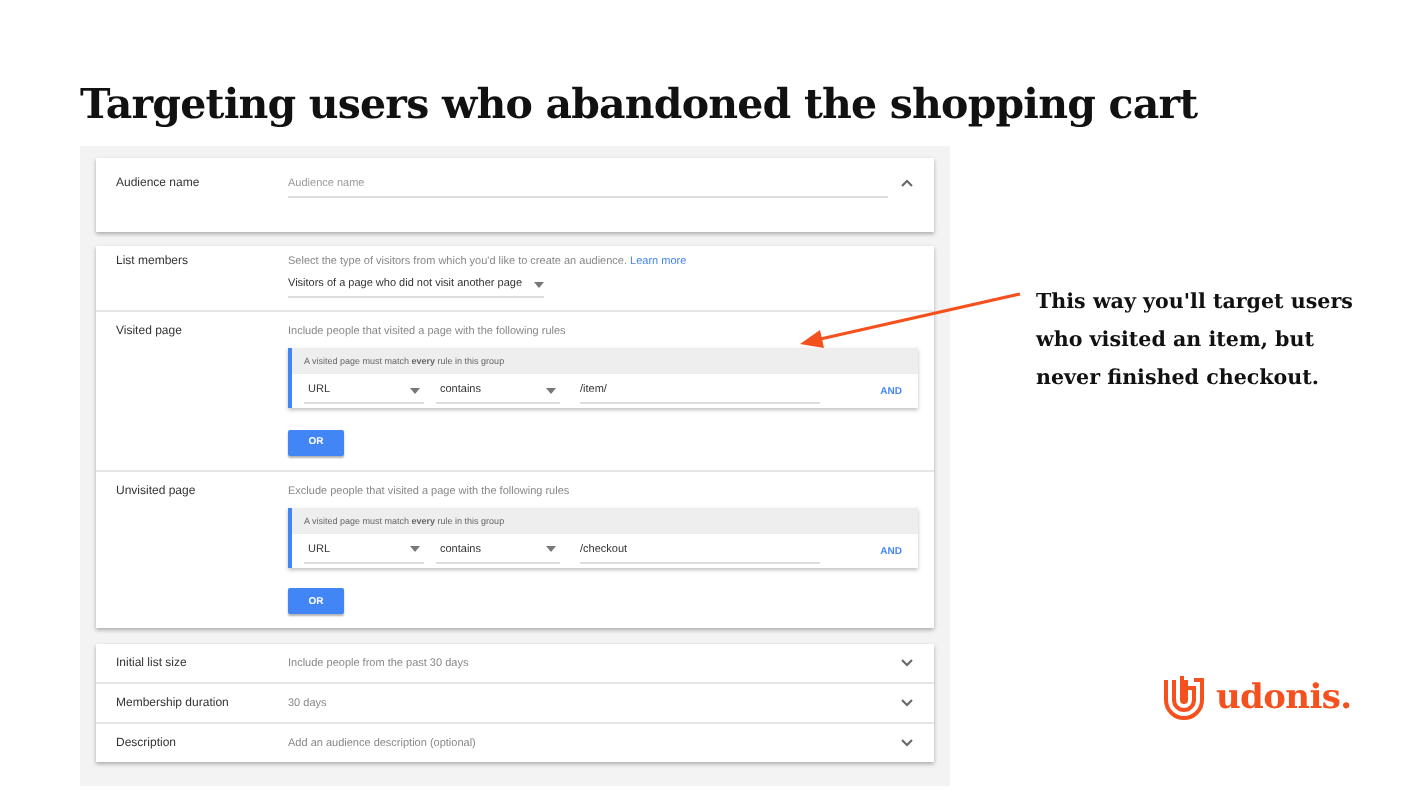  What do you see at coordinates (1284, 698) in the screenshot?
I see `logo-text: udonis.` at bounding box center [1284, 698].